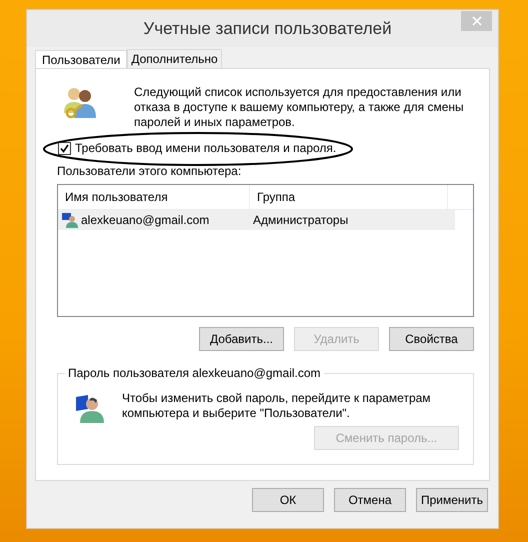 The width and height of the screenshot is (528, 542). Describe the element at coordinates (80, 103) in the screenshot. I see `users-key-icon` at that location.